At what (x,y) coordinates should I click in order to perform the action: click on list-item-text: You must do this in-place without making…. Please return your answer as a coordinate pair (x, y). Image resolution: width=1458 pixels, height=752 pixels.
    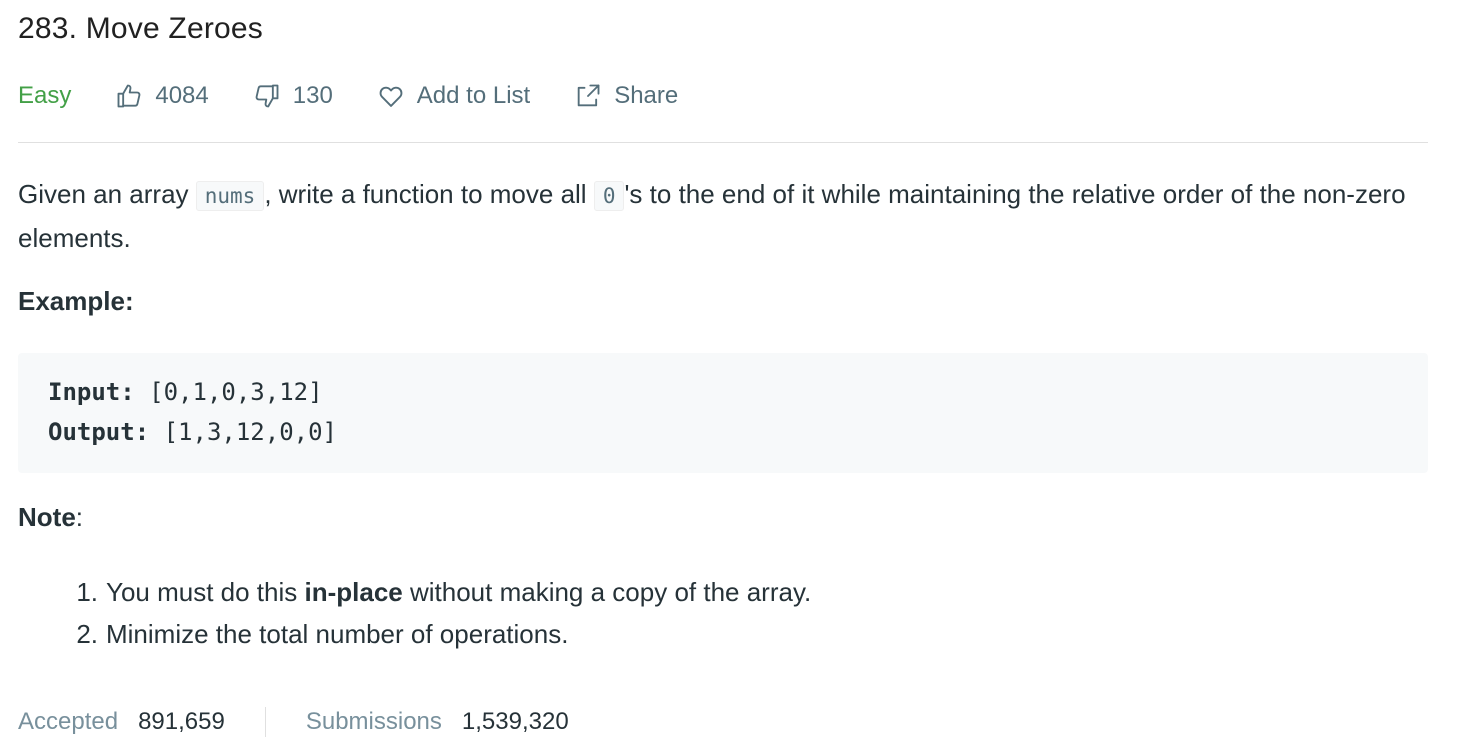
    Looking at the image, I should click on (458, 592).